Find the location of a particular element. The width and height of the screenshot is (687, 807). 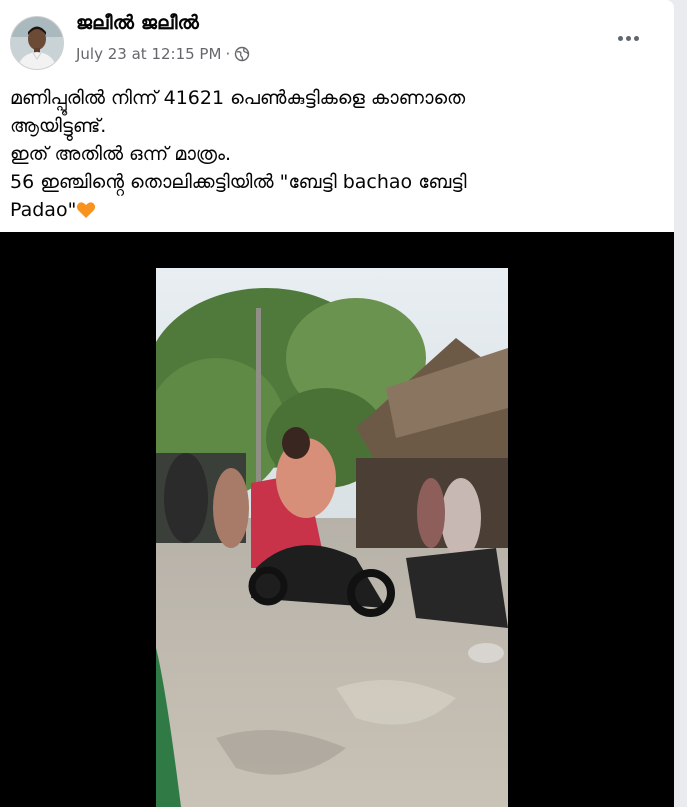

post-meta: July 23 at 12:15 PM · is located at coordinates (163, 54).